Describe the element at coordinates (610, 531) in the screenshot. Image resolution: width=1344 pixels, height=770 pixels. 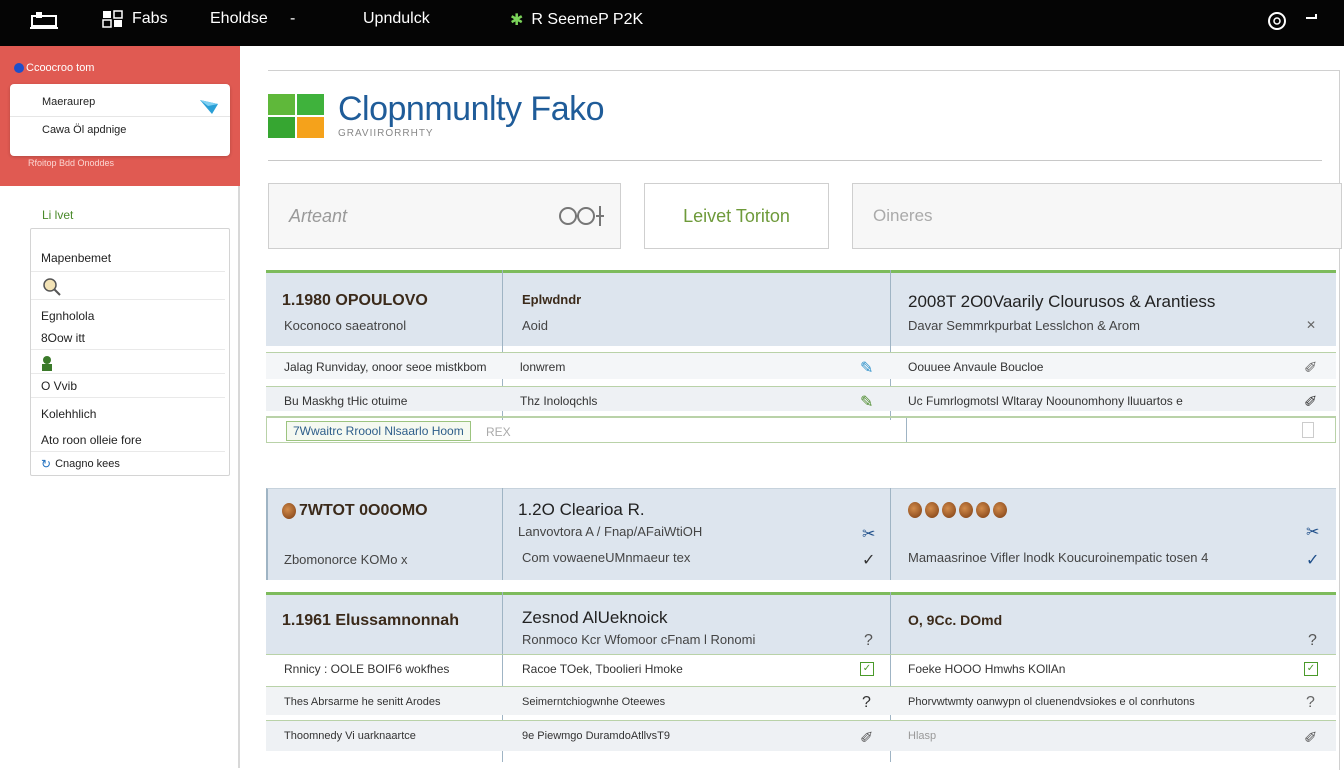
I see `header-subcell: Lanvovtora A / Fnap/AFaiWtiOH` at that location.